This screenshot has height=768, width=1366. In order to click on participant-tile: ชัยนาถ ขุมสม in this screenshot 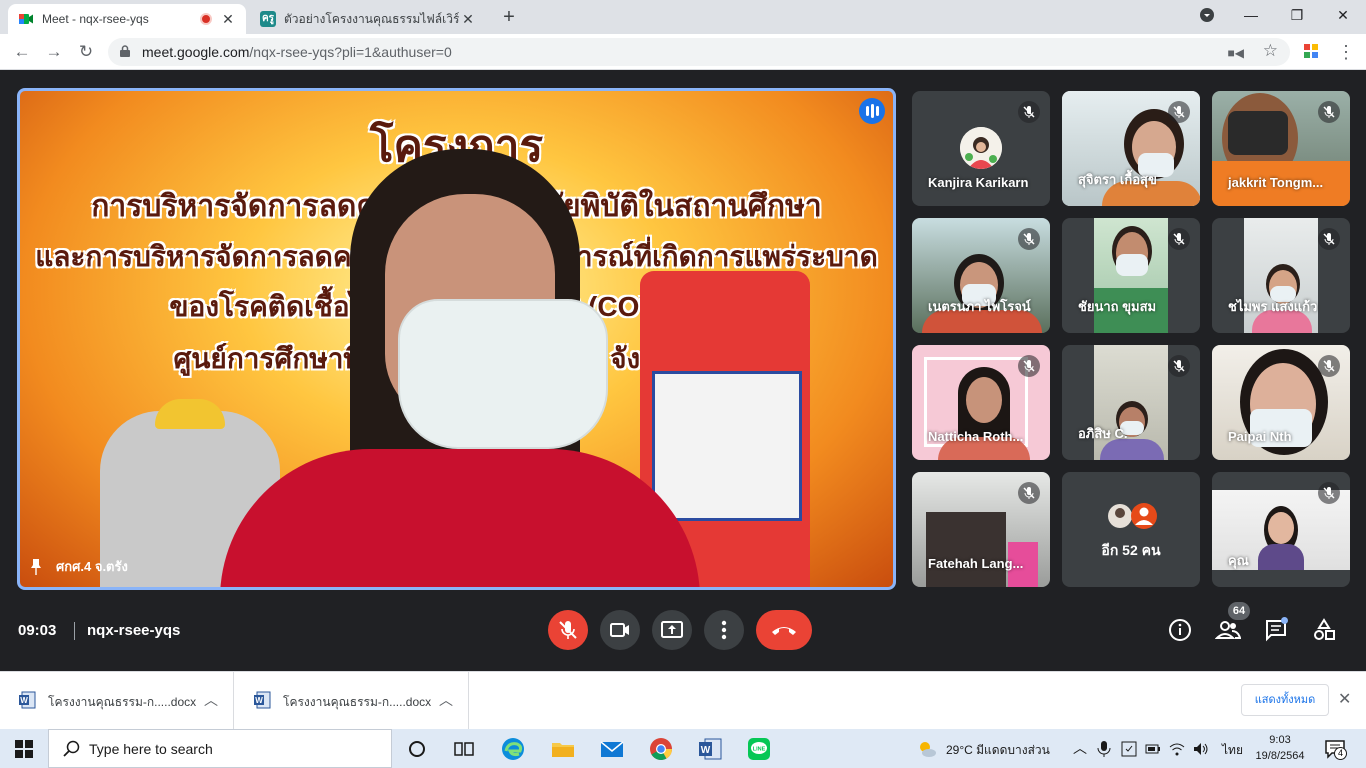, I will do `click(1131, 275)`.